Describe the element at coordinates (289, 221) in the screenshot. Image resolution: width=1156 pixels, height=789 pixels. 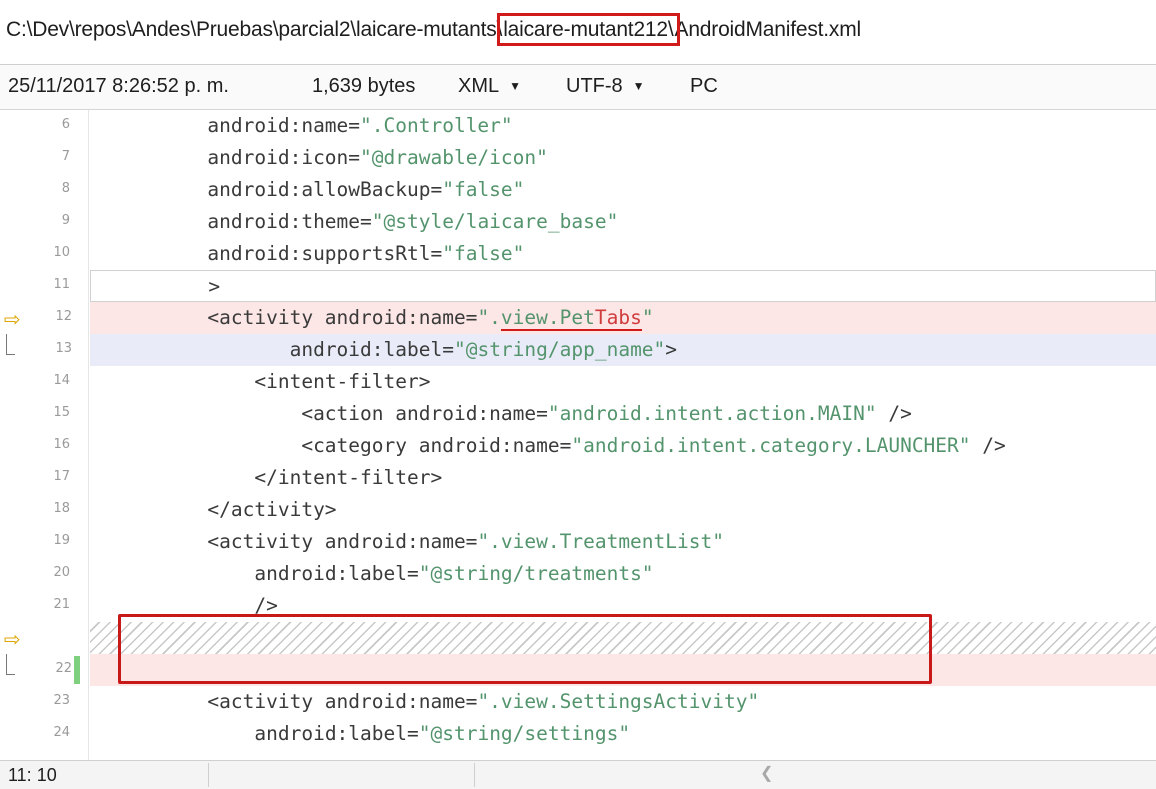
I see `code-token: android:theme=` at that location.